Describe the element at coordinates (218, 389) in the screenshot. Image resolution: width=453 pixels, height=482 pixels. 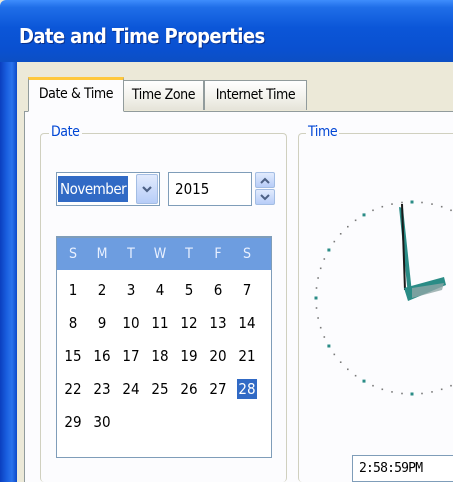
I see `calendar-day: 27` at that location.